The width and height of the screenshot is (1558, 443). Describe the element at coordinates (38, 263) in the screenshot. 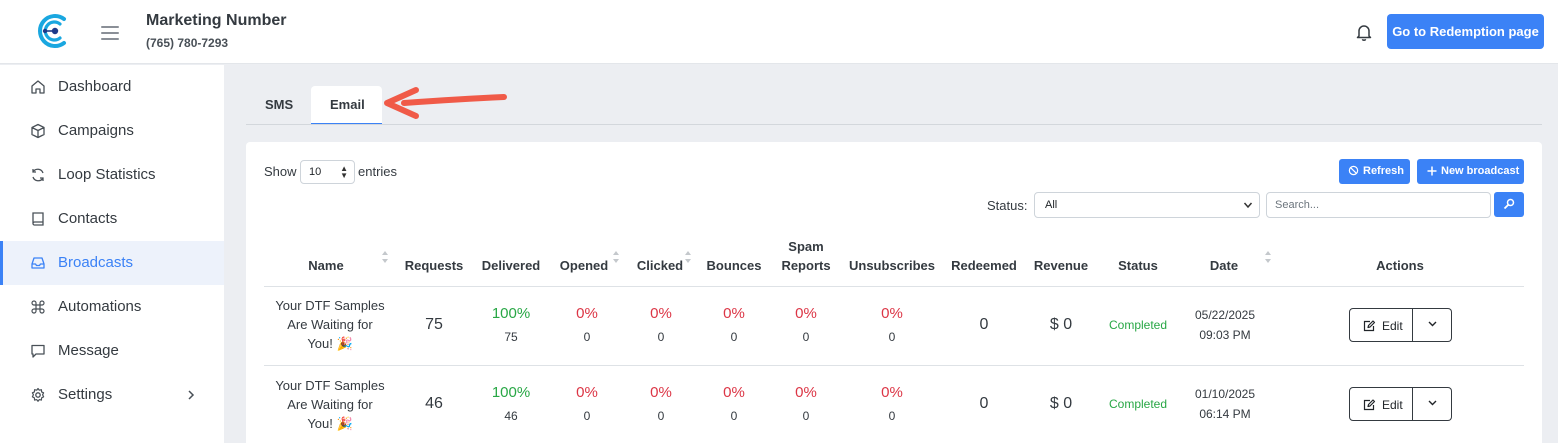

I see `inbox-icon` at that location.